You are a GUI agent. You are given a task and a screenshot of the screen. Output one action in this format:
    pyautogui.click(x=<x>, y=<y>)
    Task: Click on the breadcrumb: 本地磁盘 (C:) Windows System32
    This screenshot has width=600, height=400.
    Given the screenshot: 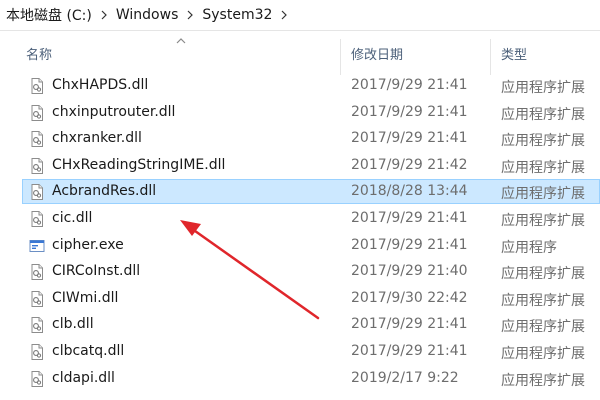 What is the action you would take?
    pyautogui.click(x=300, y=15)
    